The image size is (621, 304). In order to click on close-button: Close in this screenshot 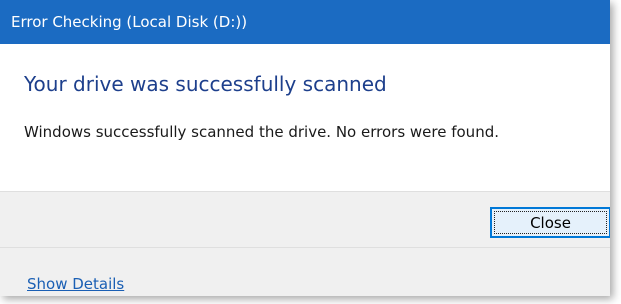, I will do `click(550, 222)`.